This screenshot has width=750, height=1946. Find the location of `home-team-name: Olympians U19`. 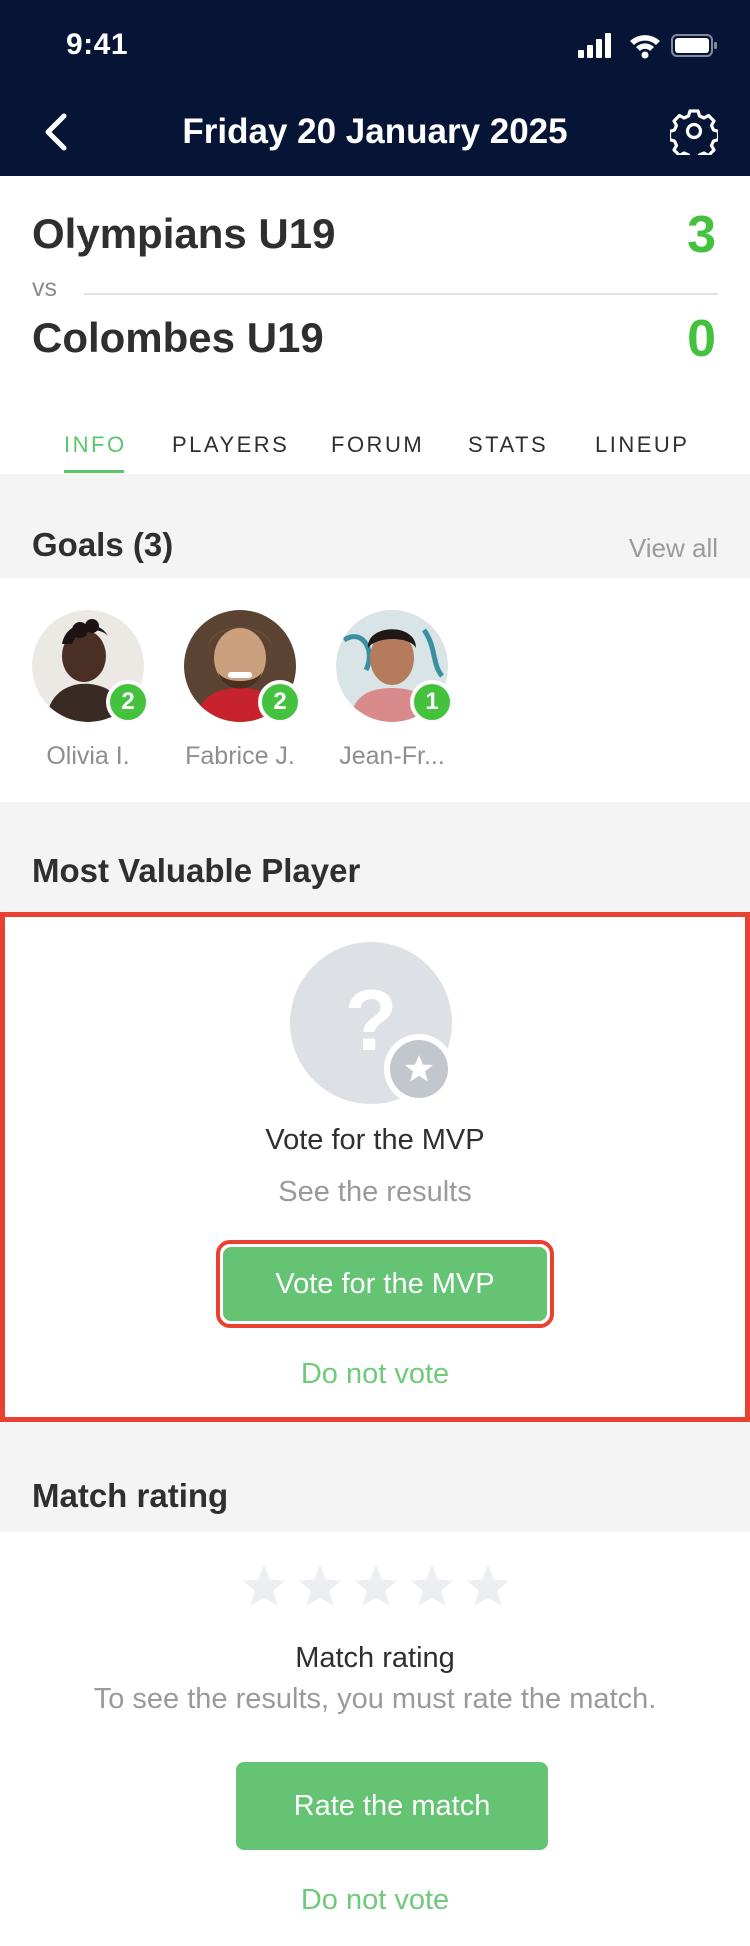

home-team-name: Olympians U19 is located at coordinates (184, 233).